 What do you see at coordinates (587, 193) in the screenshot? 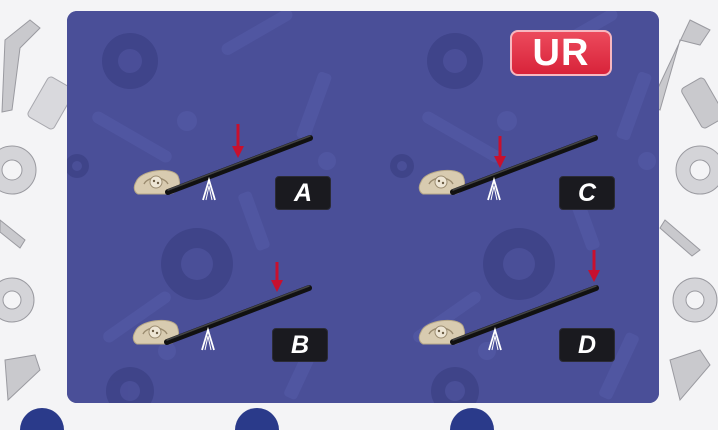
I see `option-c-button: C` at bounding box center [587, 193].